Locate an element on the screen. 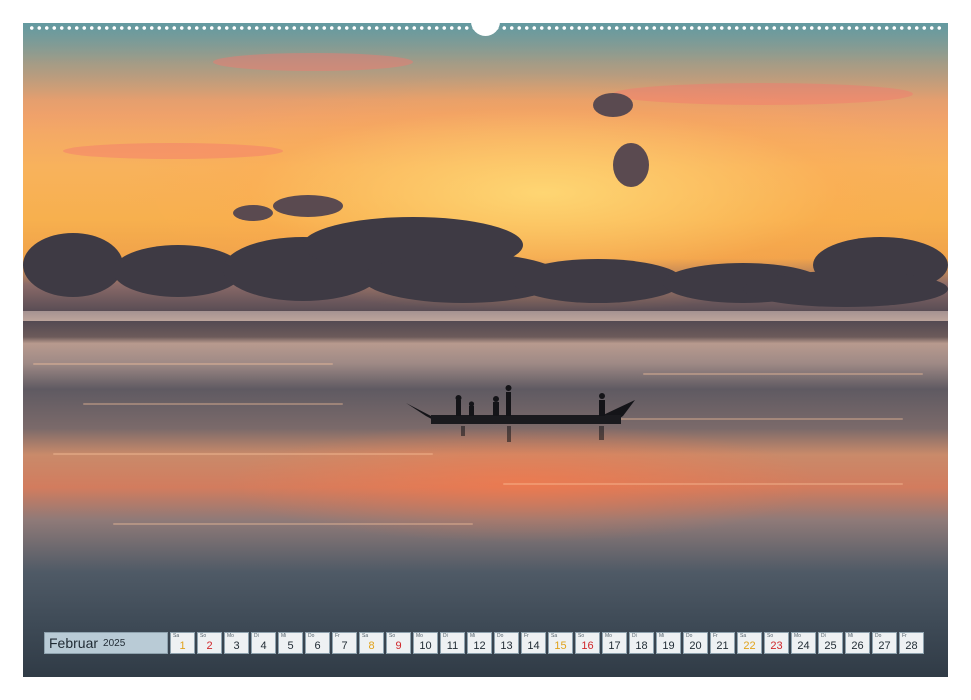 The image size is (971, 700). day-number: 14 is located at coordinates (533, 646).